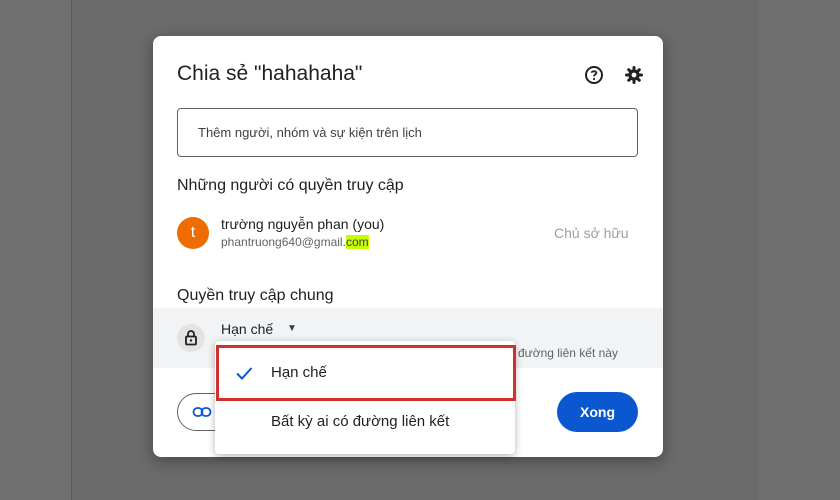  What do you see at coordinates (591, 233) in the screenshot?
I see `owner-role-label: Chủ sở hữu` at bounding box center [591, 233].